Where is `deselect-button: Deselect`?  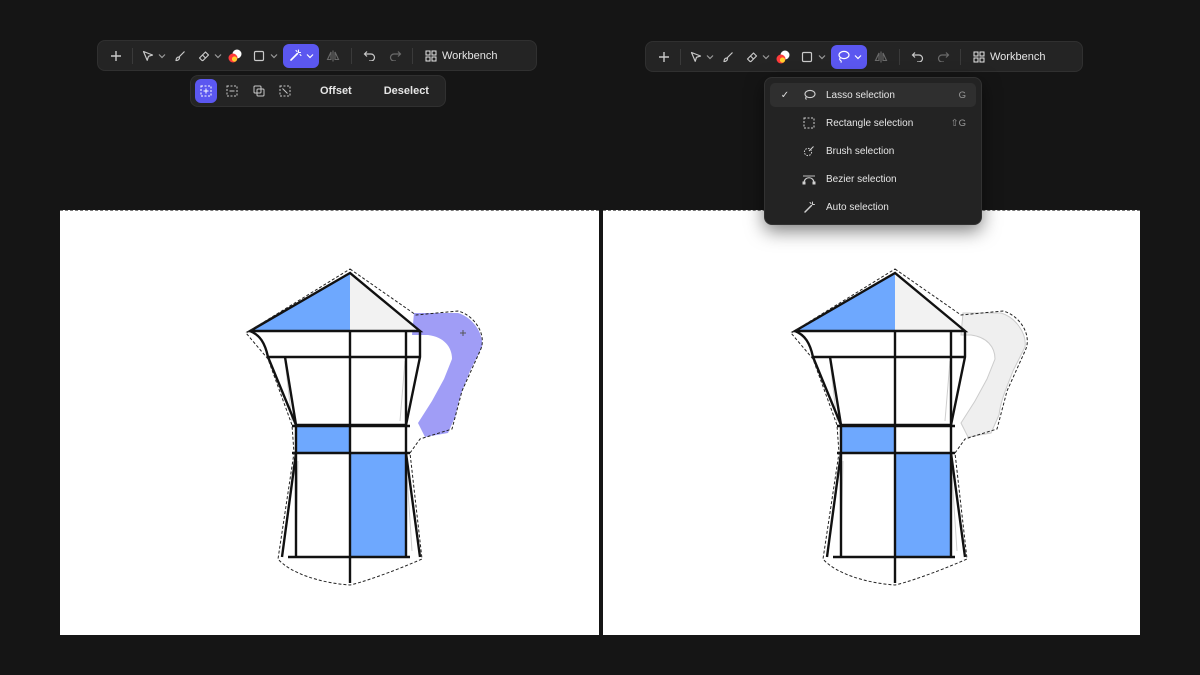
deselect-button: Deselect is located at coordinates (406, 91).